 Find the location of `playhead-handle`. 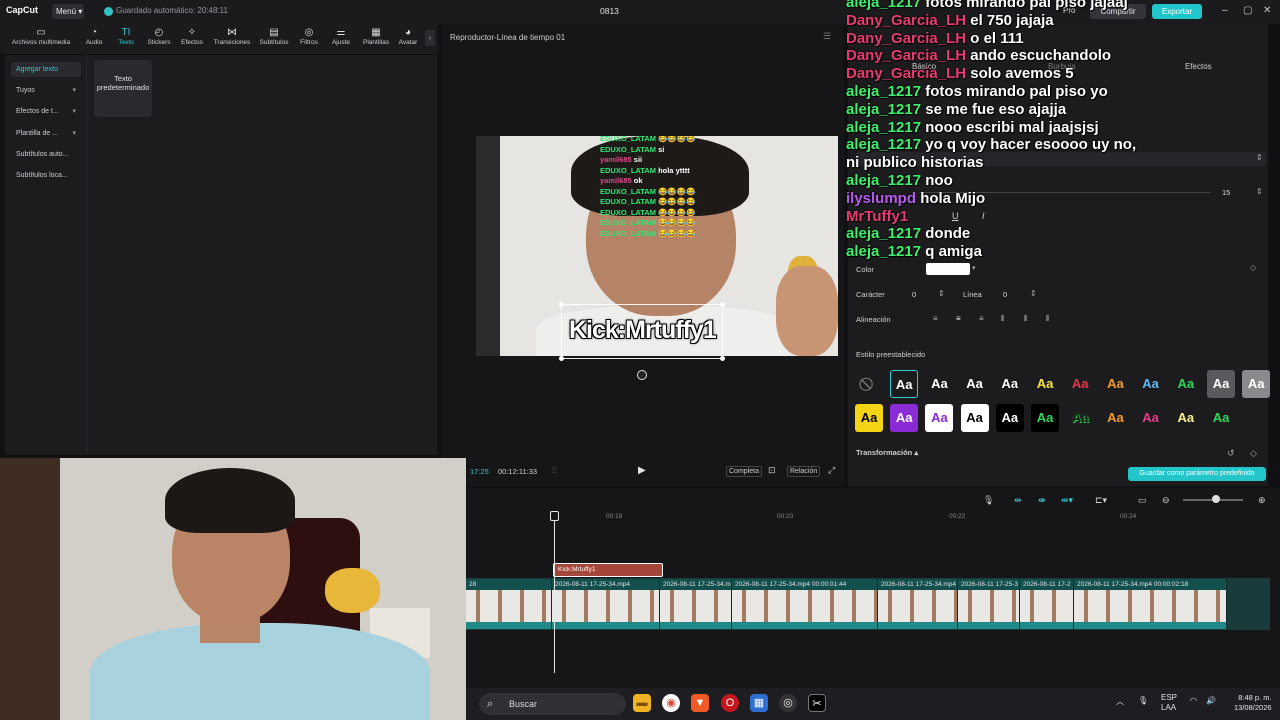

playhead-handle is located at coordinates (554, 516).